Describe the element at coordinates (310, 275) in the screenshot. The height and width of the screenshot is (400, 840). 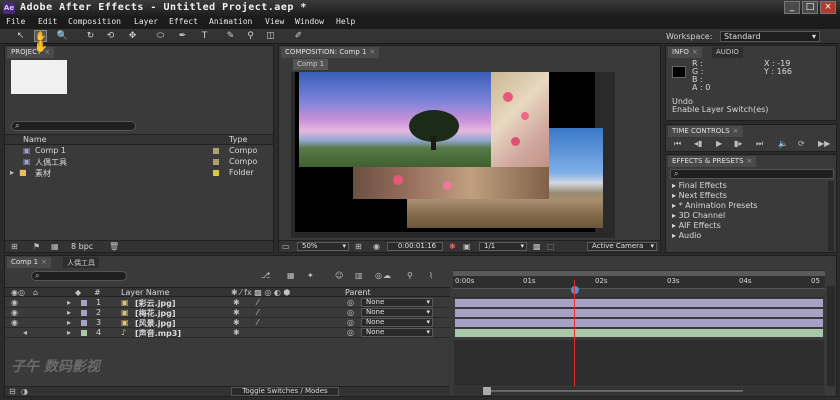
I see `draft-3d-icon: ✦` at that location.